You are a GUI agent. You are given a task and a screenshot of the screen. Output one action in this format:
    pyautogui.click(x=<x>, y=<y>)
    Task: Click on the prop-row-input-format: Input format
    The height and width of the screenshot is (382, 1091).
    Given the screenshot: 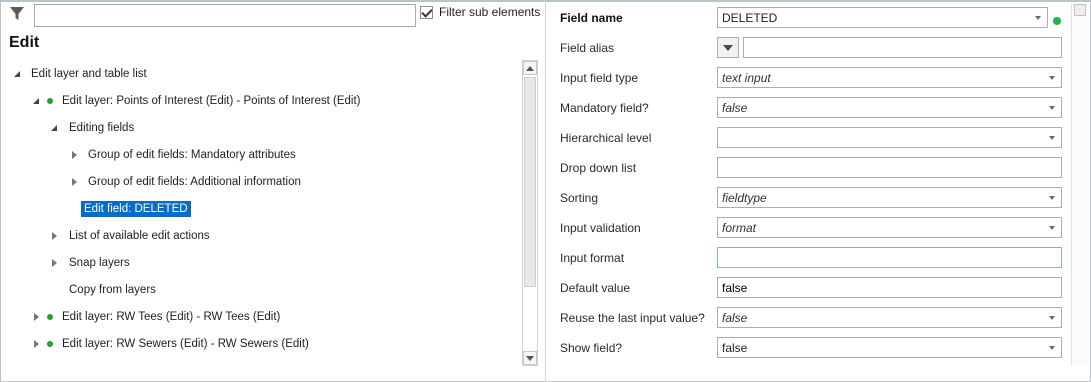 What is the action you would take?
    pyautogui.click(x=807, y=258)
    